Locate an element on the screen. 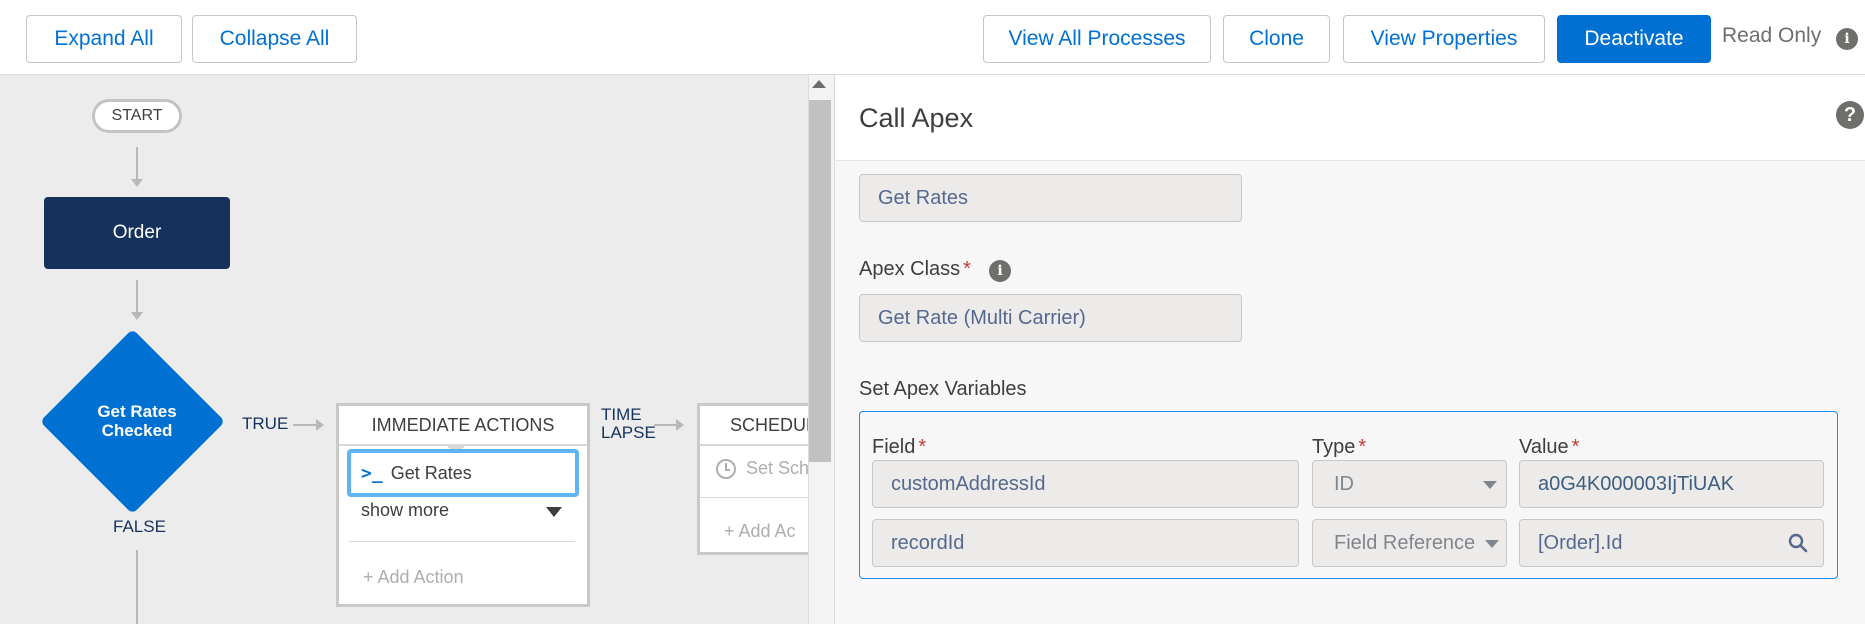 Image resolution: width=1865 pixels, height=624 pixels. scheduled-actions-group: SCHEDUL Set Sch + Add Ac is located at coordinates (752, 479).